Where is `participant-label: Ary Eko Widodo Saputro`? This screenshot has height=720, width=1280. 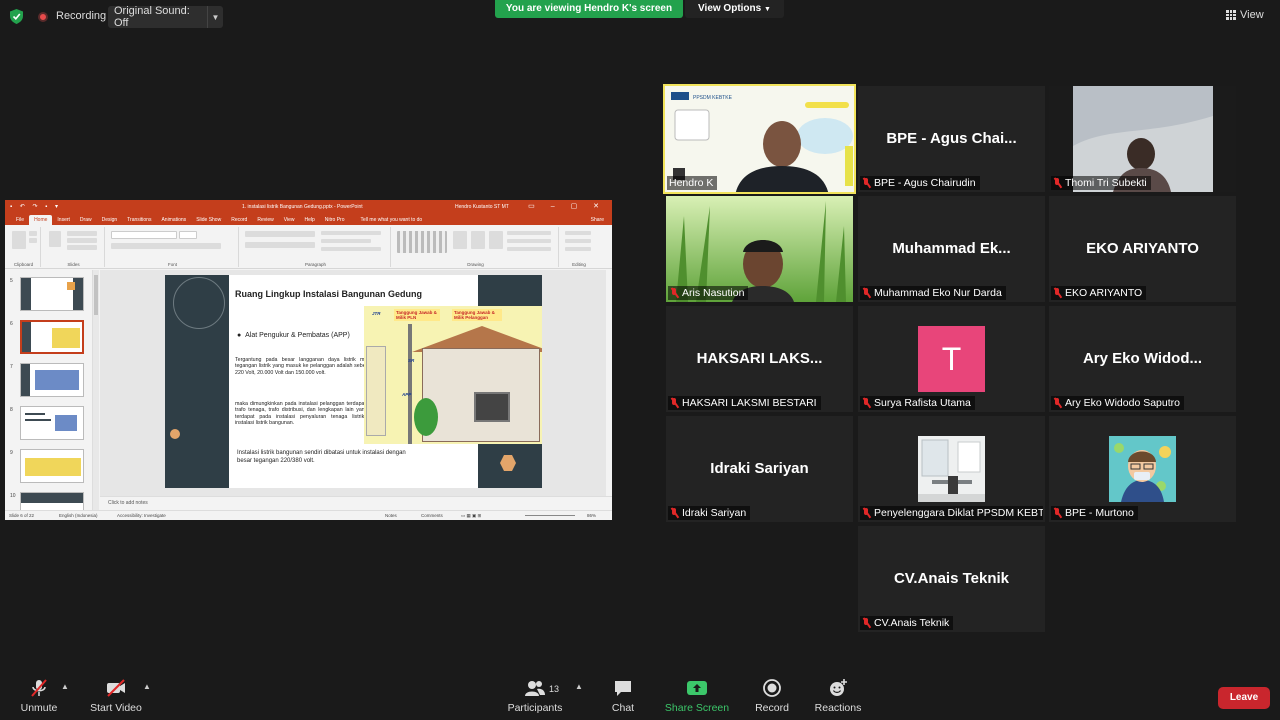
participant-label: Ary Eko Widodo Saputro is located at coordinates (1117, 403).